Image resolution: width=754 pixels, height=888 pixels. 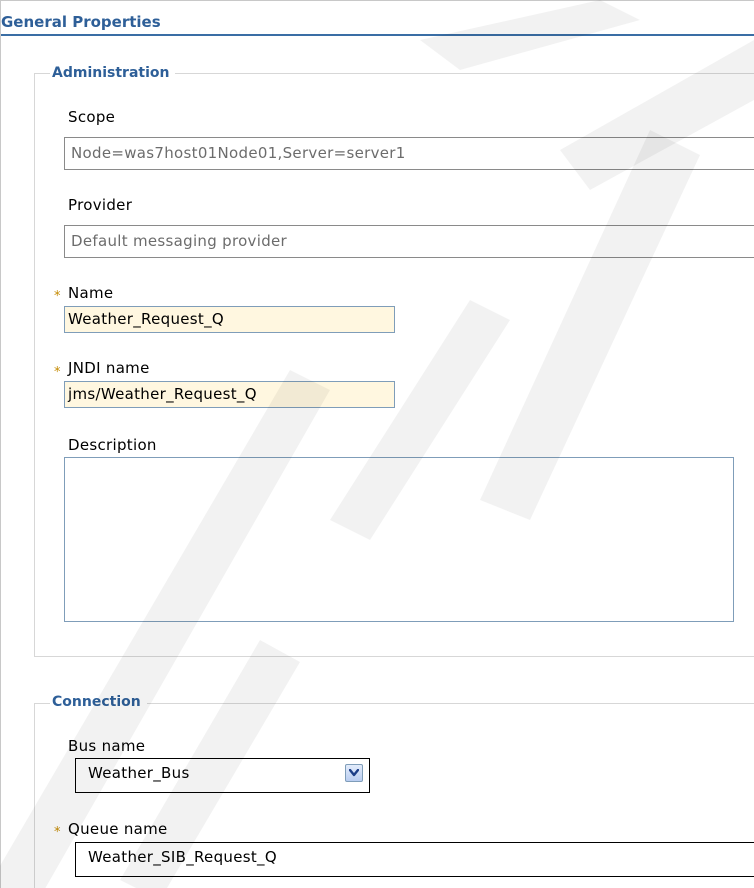 I want to click on section-title: General Properties, so click(x=377, y=24).